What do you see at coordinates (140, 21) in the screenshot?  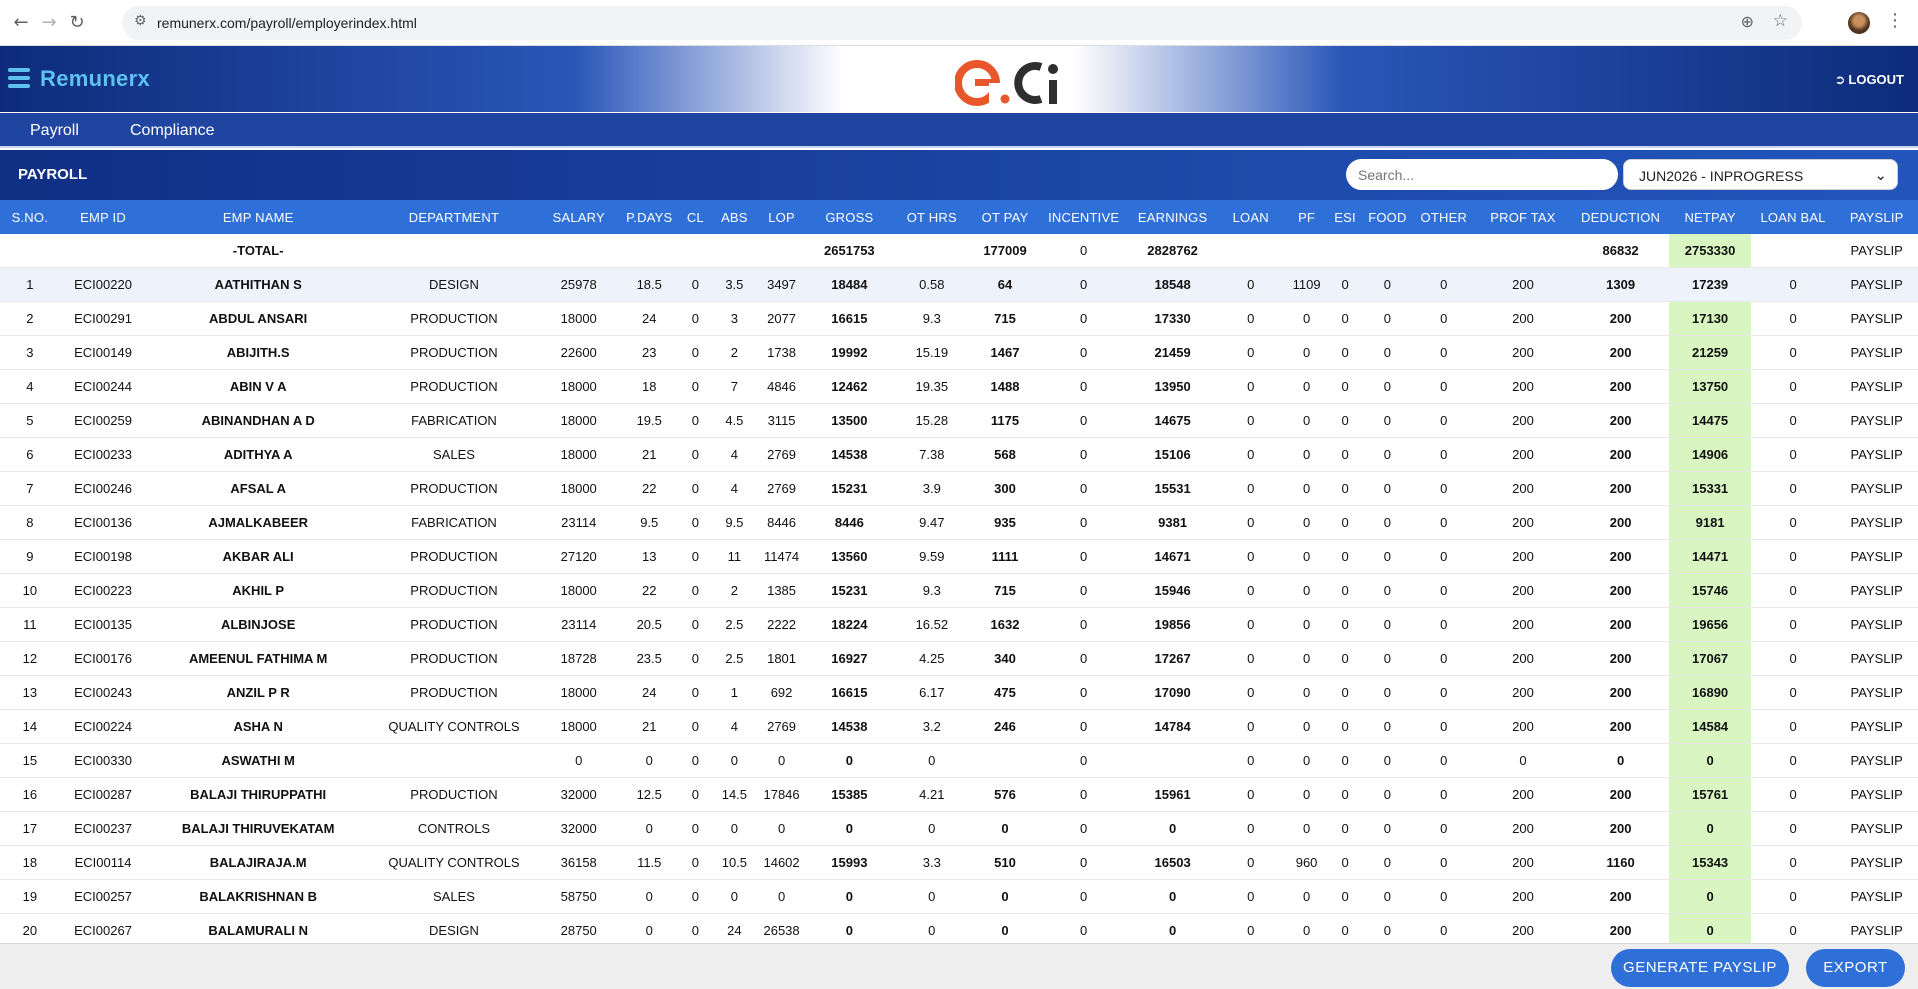 I see `site-settings-icon: ⚙` at bounding box center [140, 21].